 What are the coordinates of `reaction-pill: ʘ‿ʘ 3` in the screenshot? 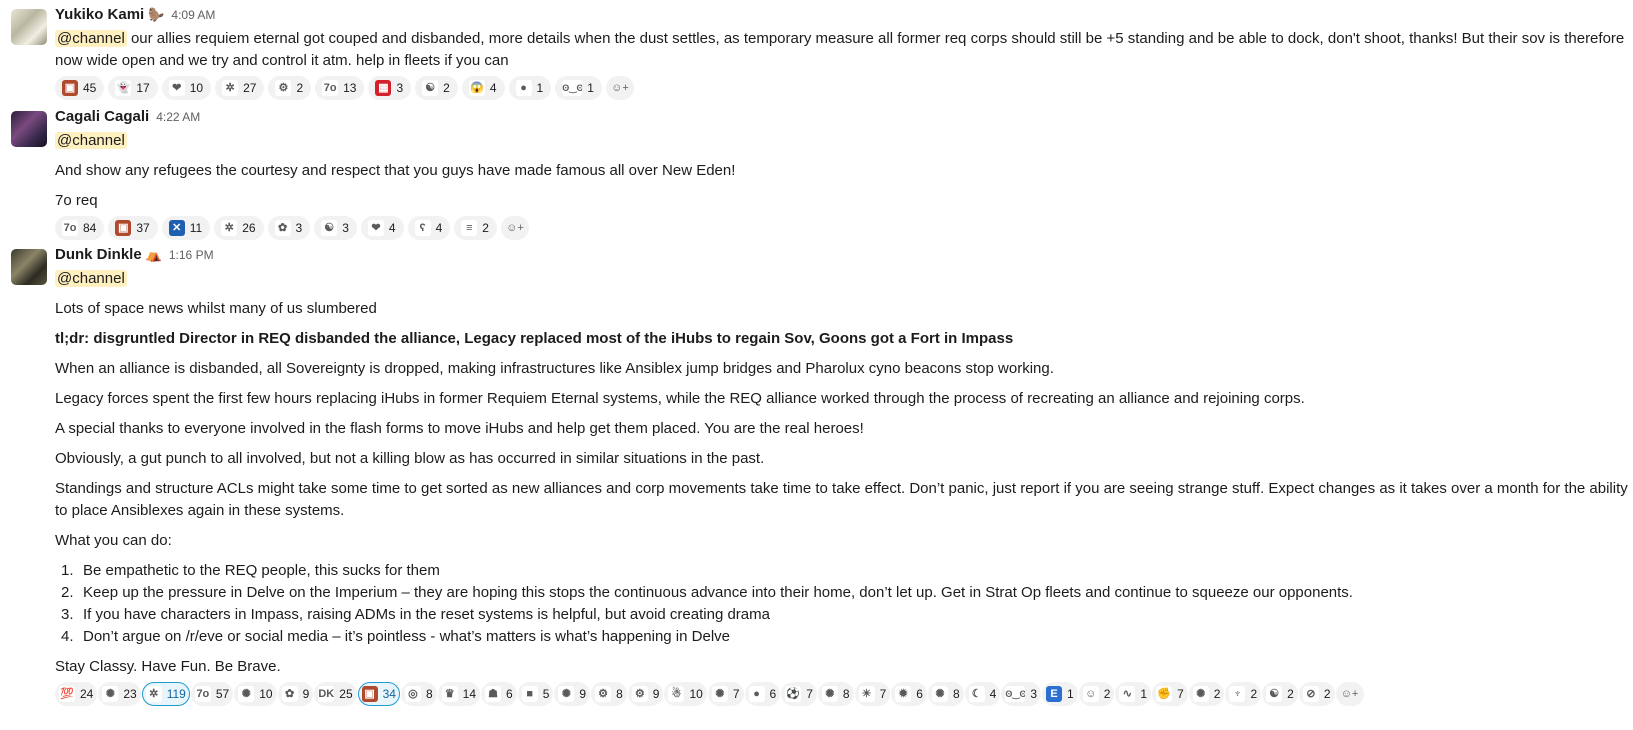 It's located at (1021, 694).